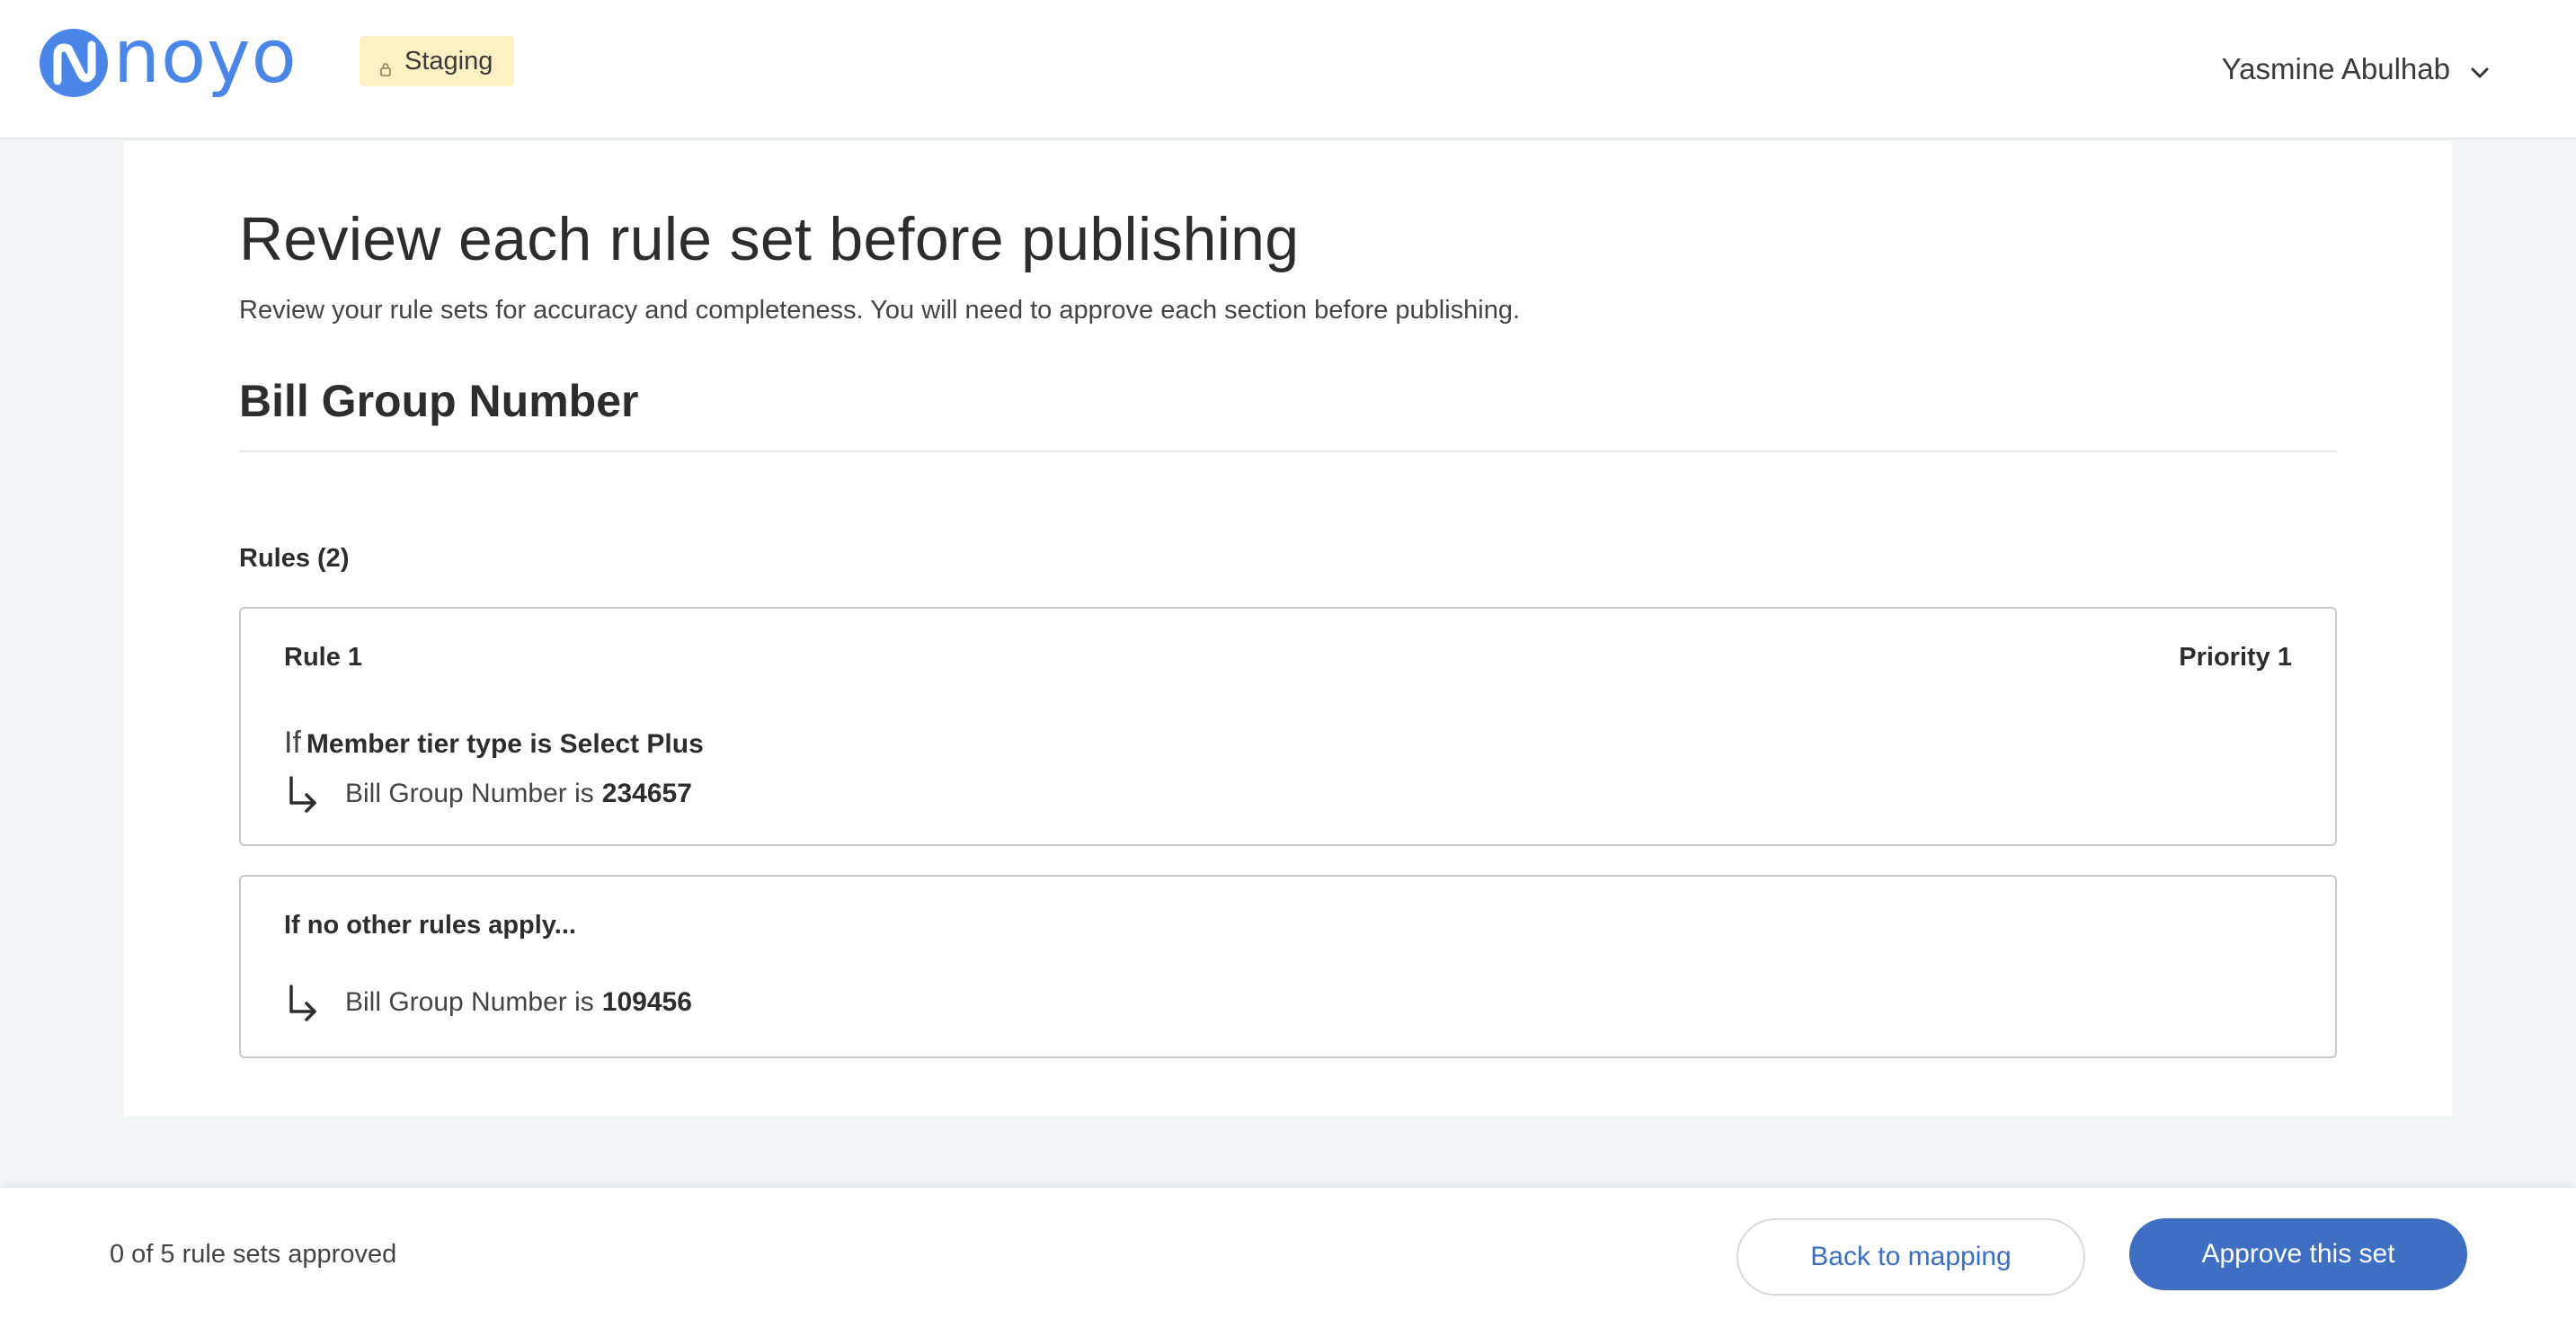 The width and height of the screenshot is (2576, 1319). Describe the element at coordinates (2235, 657) in the screenshot. I see `rule-priority: Priority 1` at that location.